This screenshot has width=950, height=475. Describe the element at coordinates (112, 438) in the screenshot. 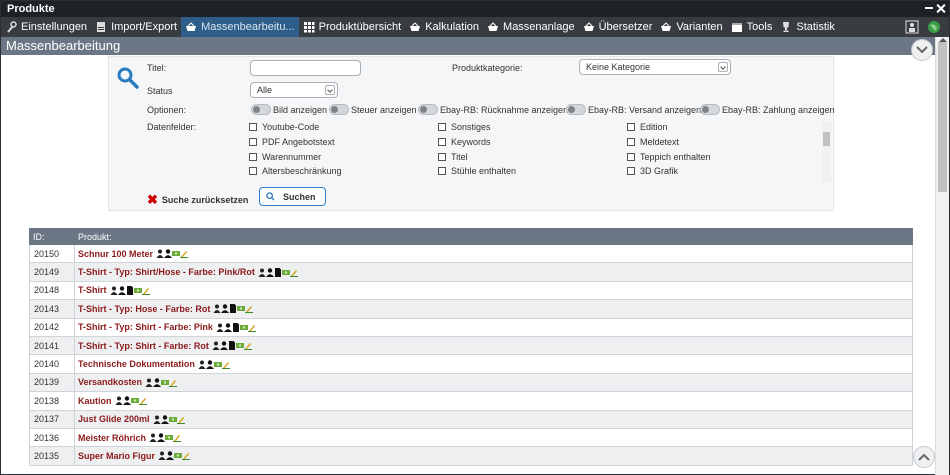

I see `product-name-link: Meister Röhrich` at that location.